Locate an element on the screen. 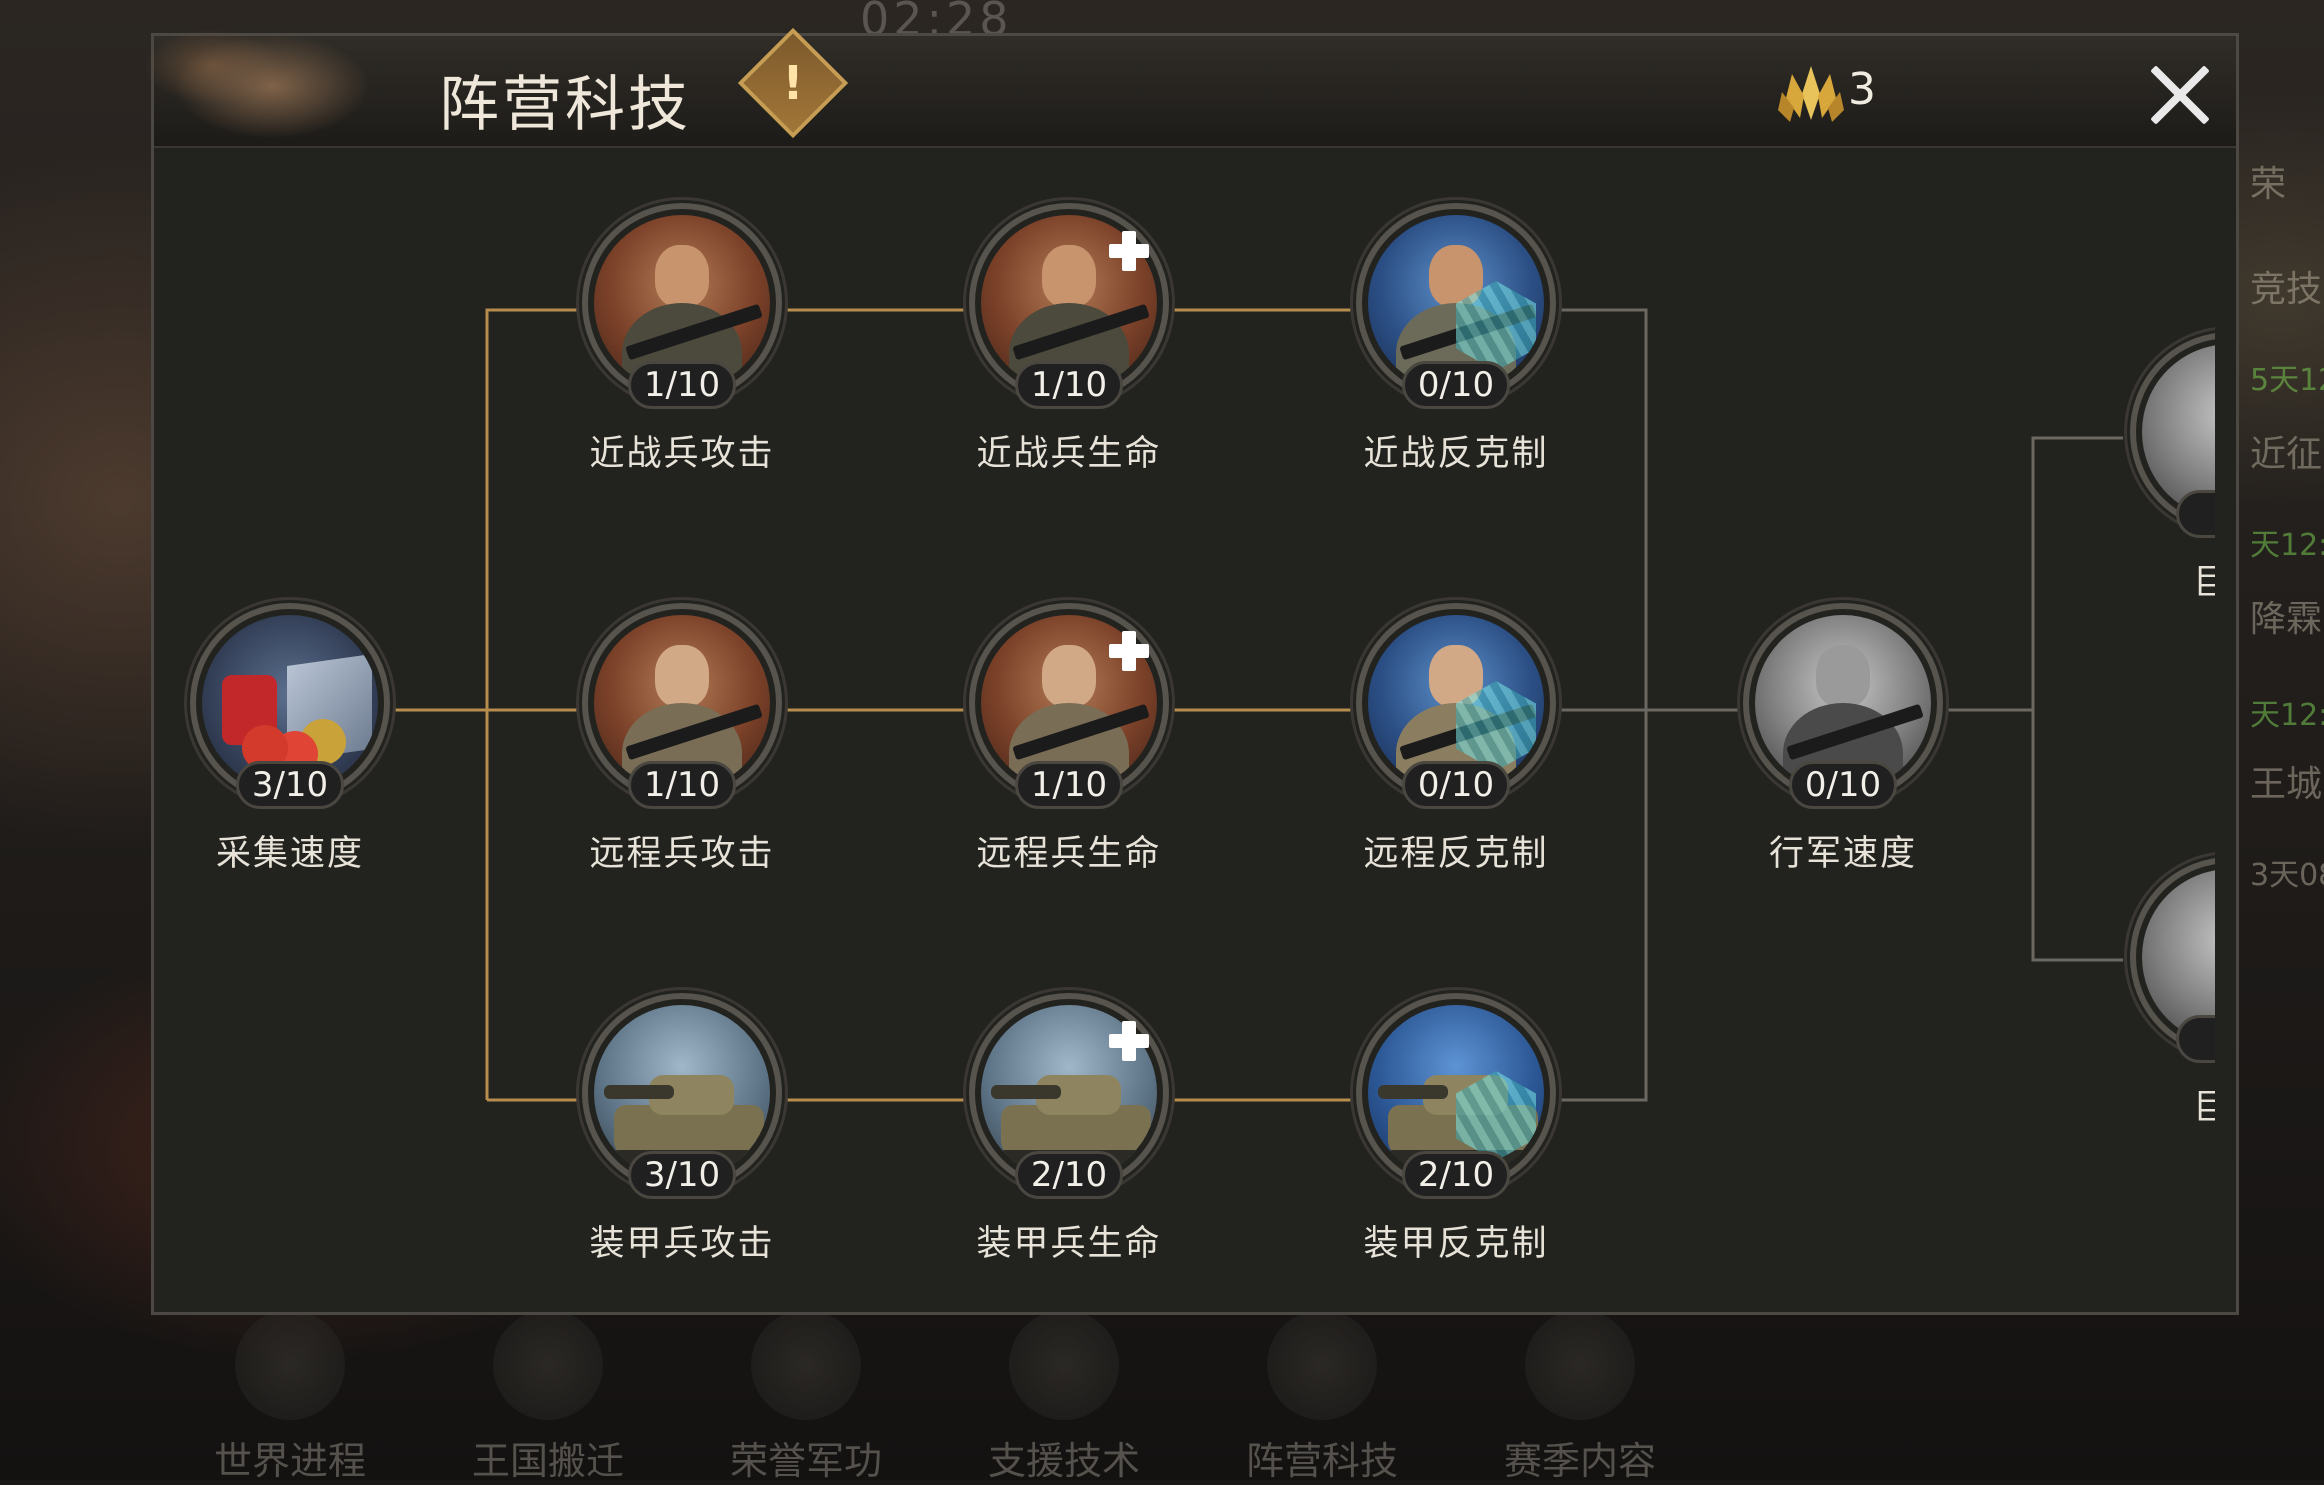  nav-label: 王国搬迁 is located at coordinates (547, 1461).